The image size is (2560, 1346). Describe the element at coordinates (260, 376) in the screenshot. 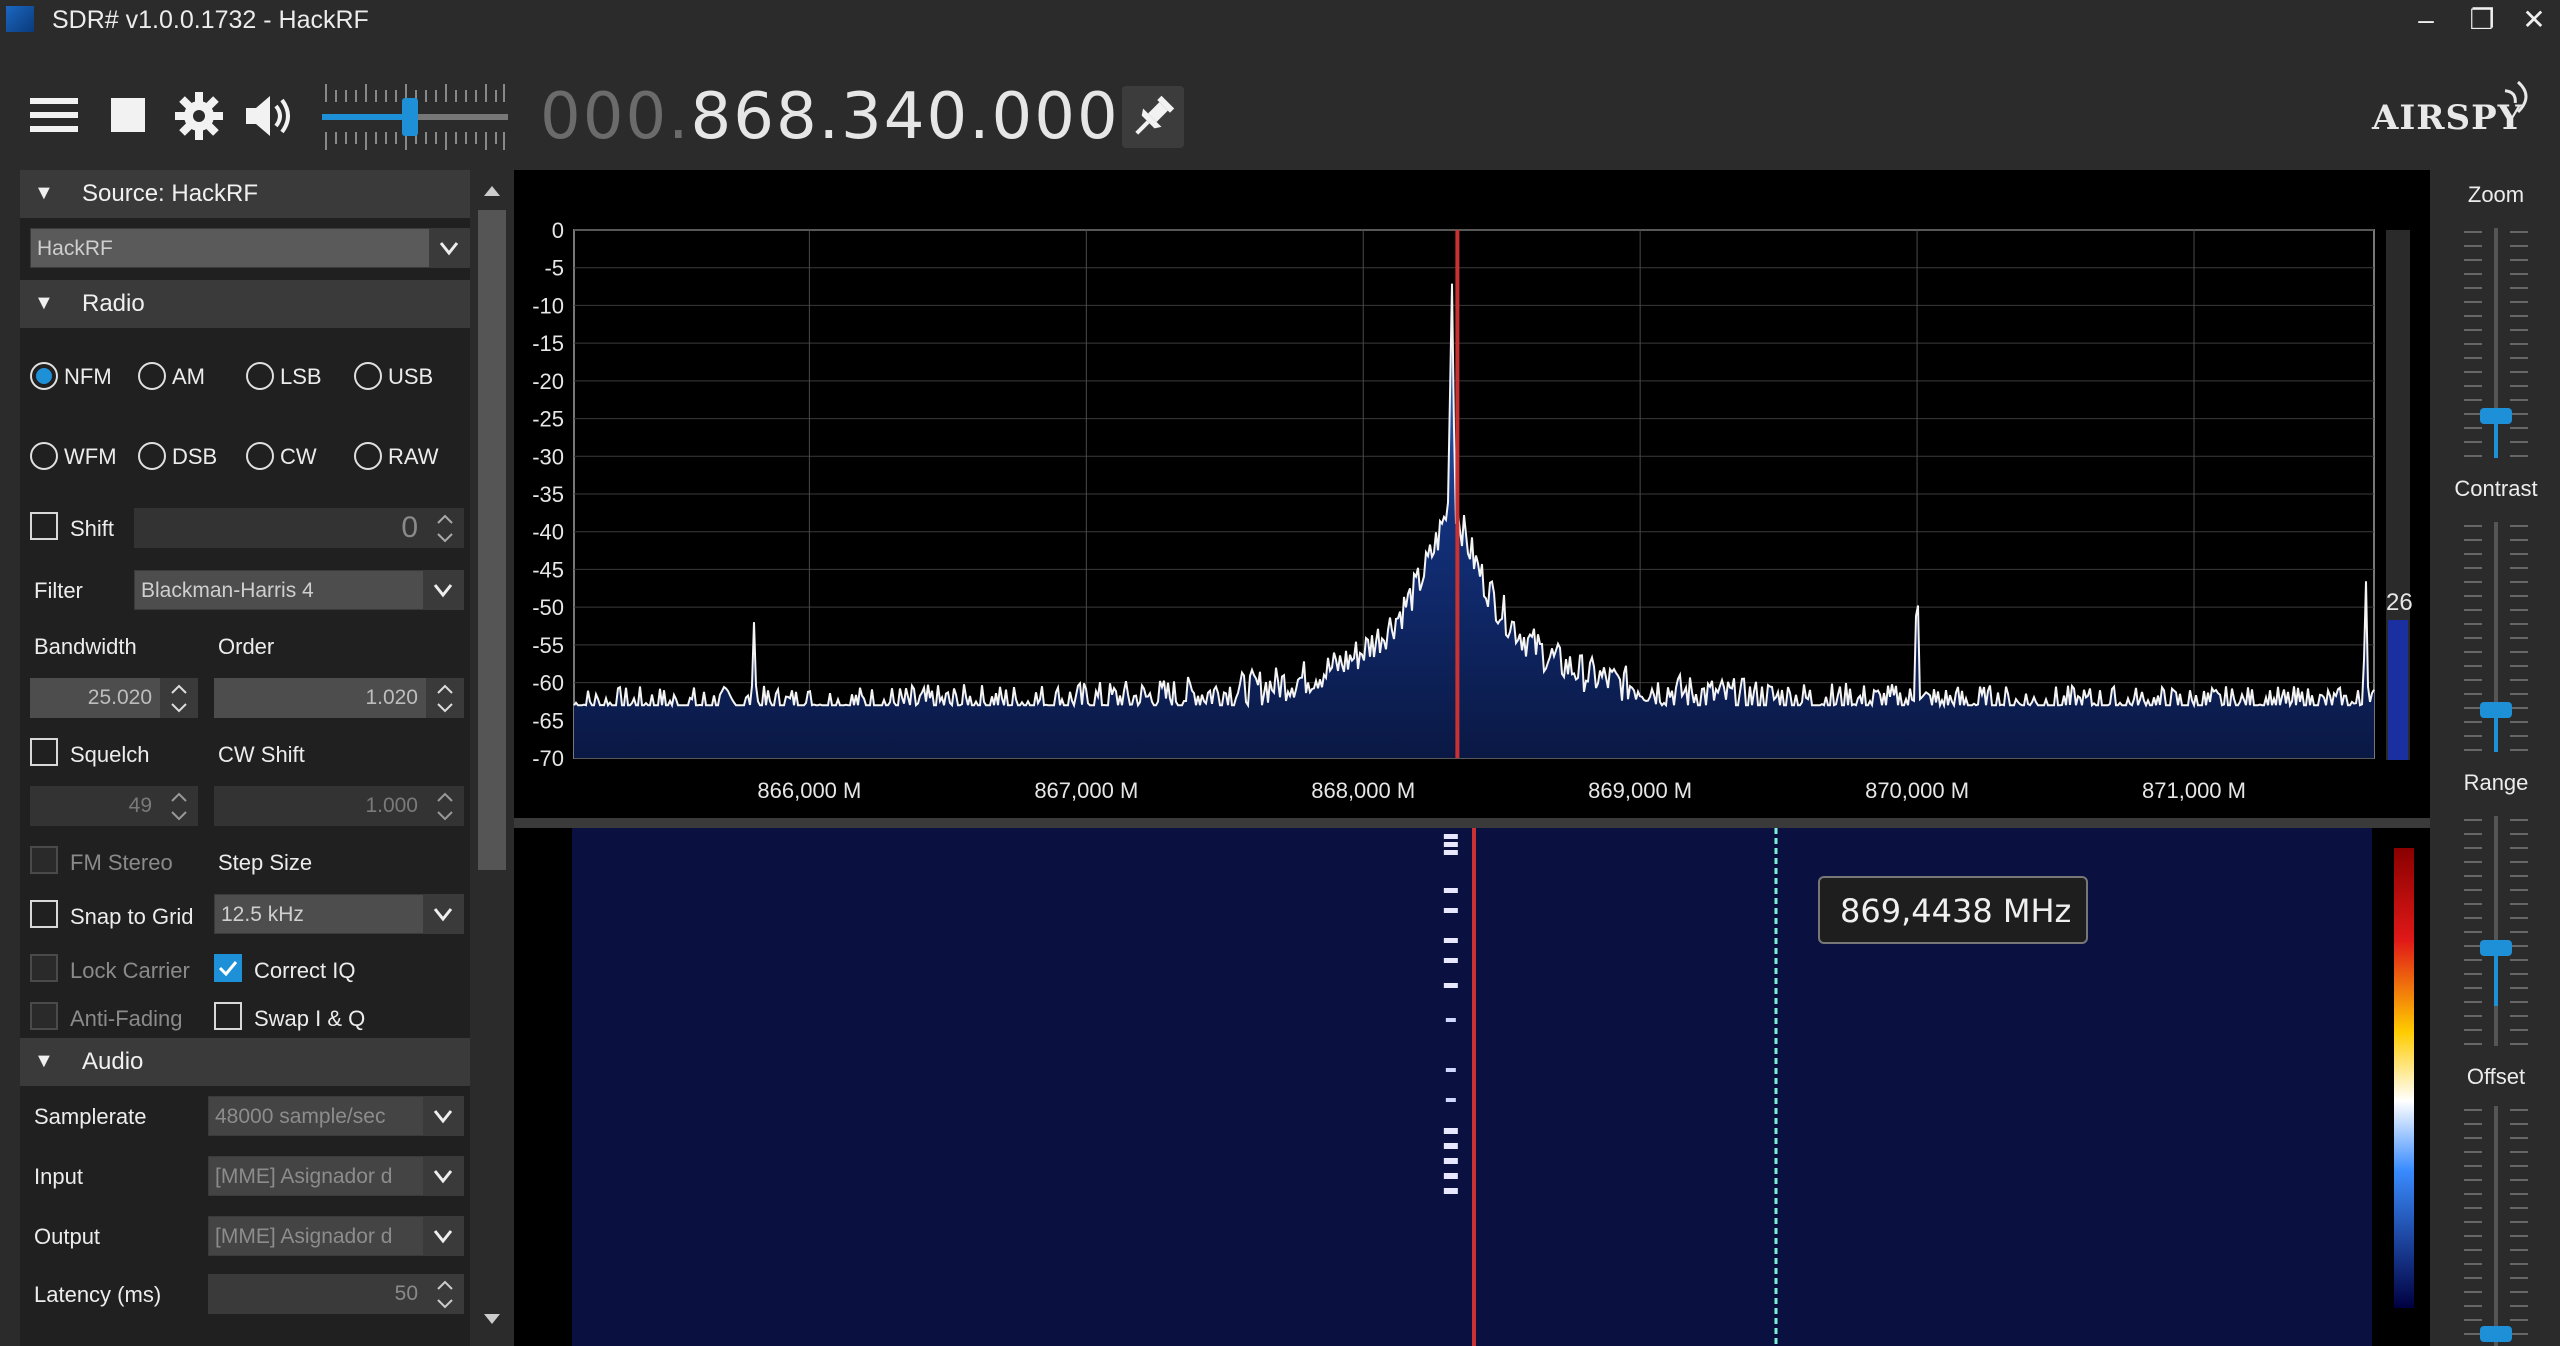

I see `mode-radio-lsb` at that location.